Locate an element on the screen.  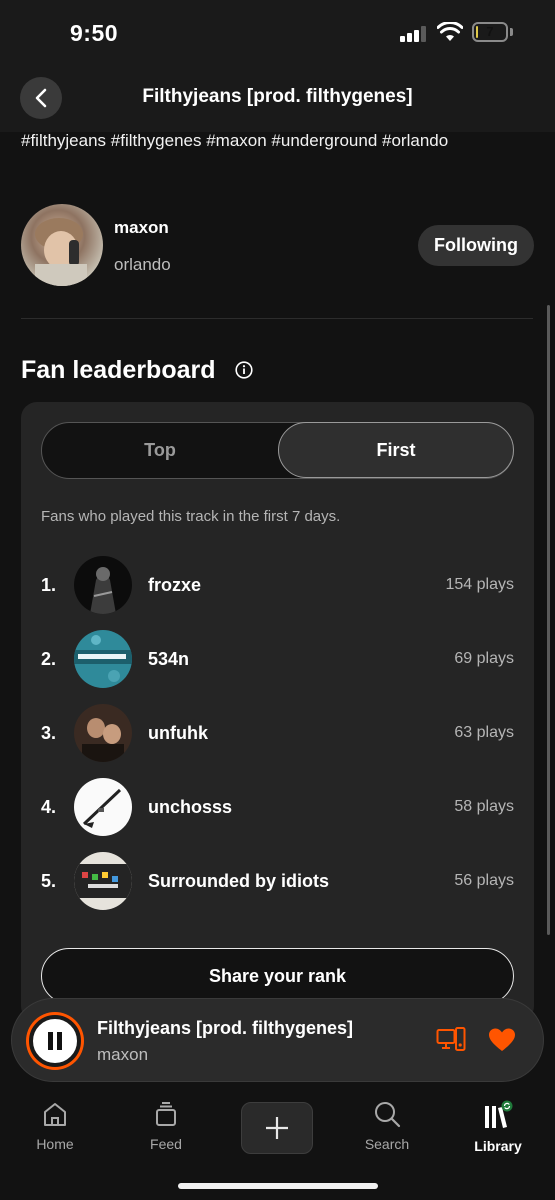
feed-icon is located at coordinates (166, 1114).